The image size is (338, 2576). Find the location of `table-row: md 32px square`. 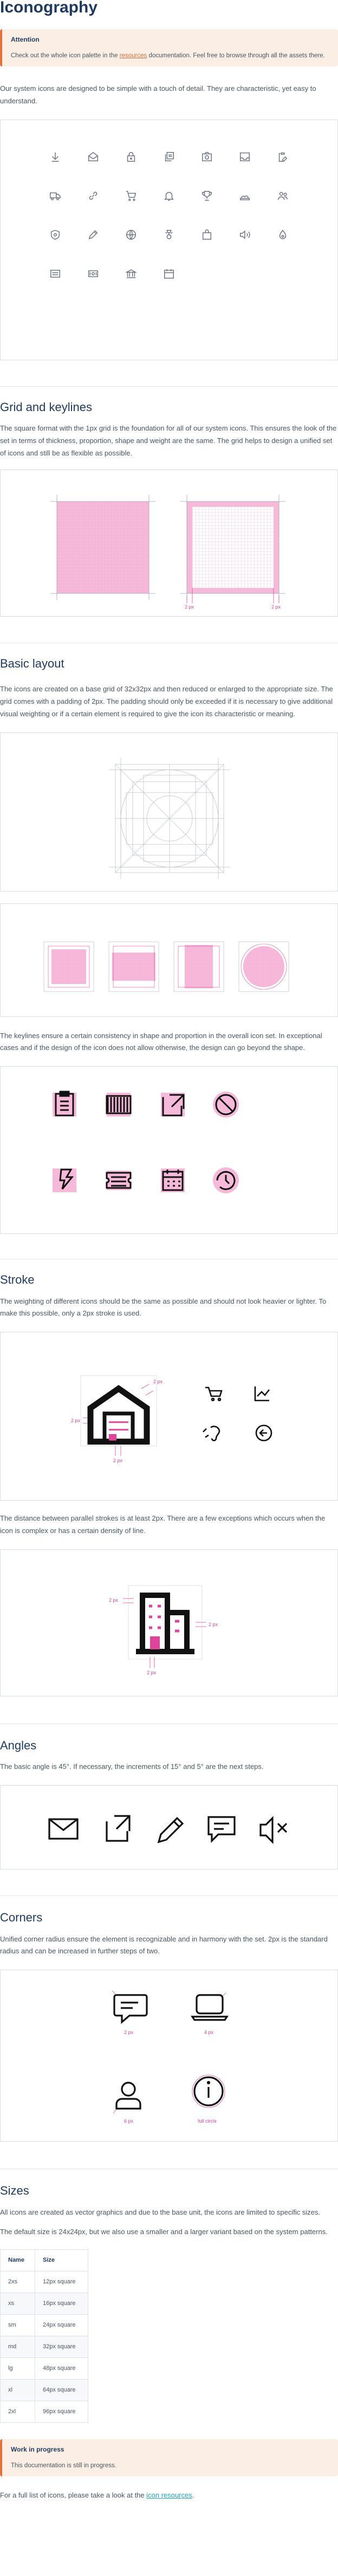

table-row: md 32px square is located at coordinates (44, 2347).